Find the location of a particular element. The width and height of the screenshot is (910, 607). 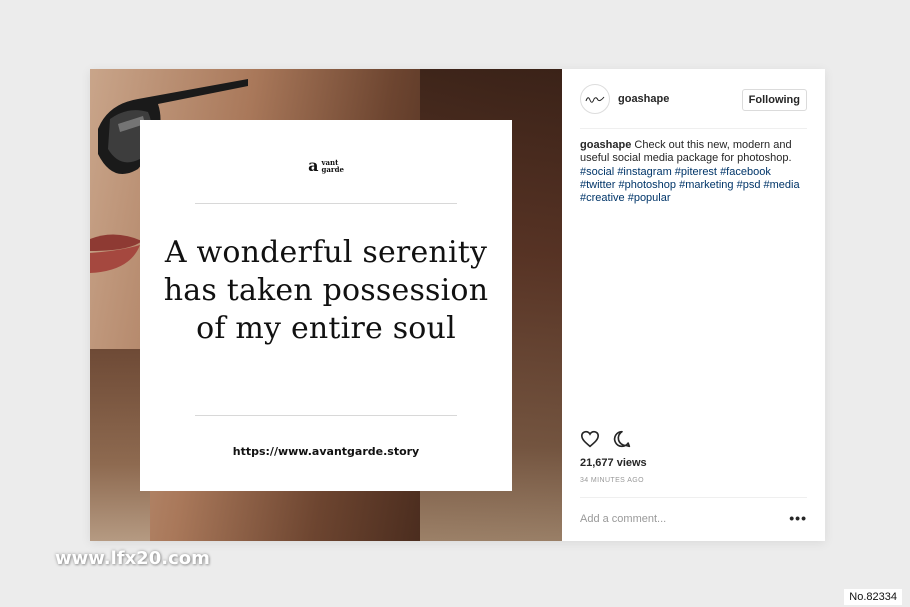

logo-text: vant garde is located at coordinates (332, 166).